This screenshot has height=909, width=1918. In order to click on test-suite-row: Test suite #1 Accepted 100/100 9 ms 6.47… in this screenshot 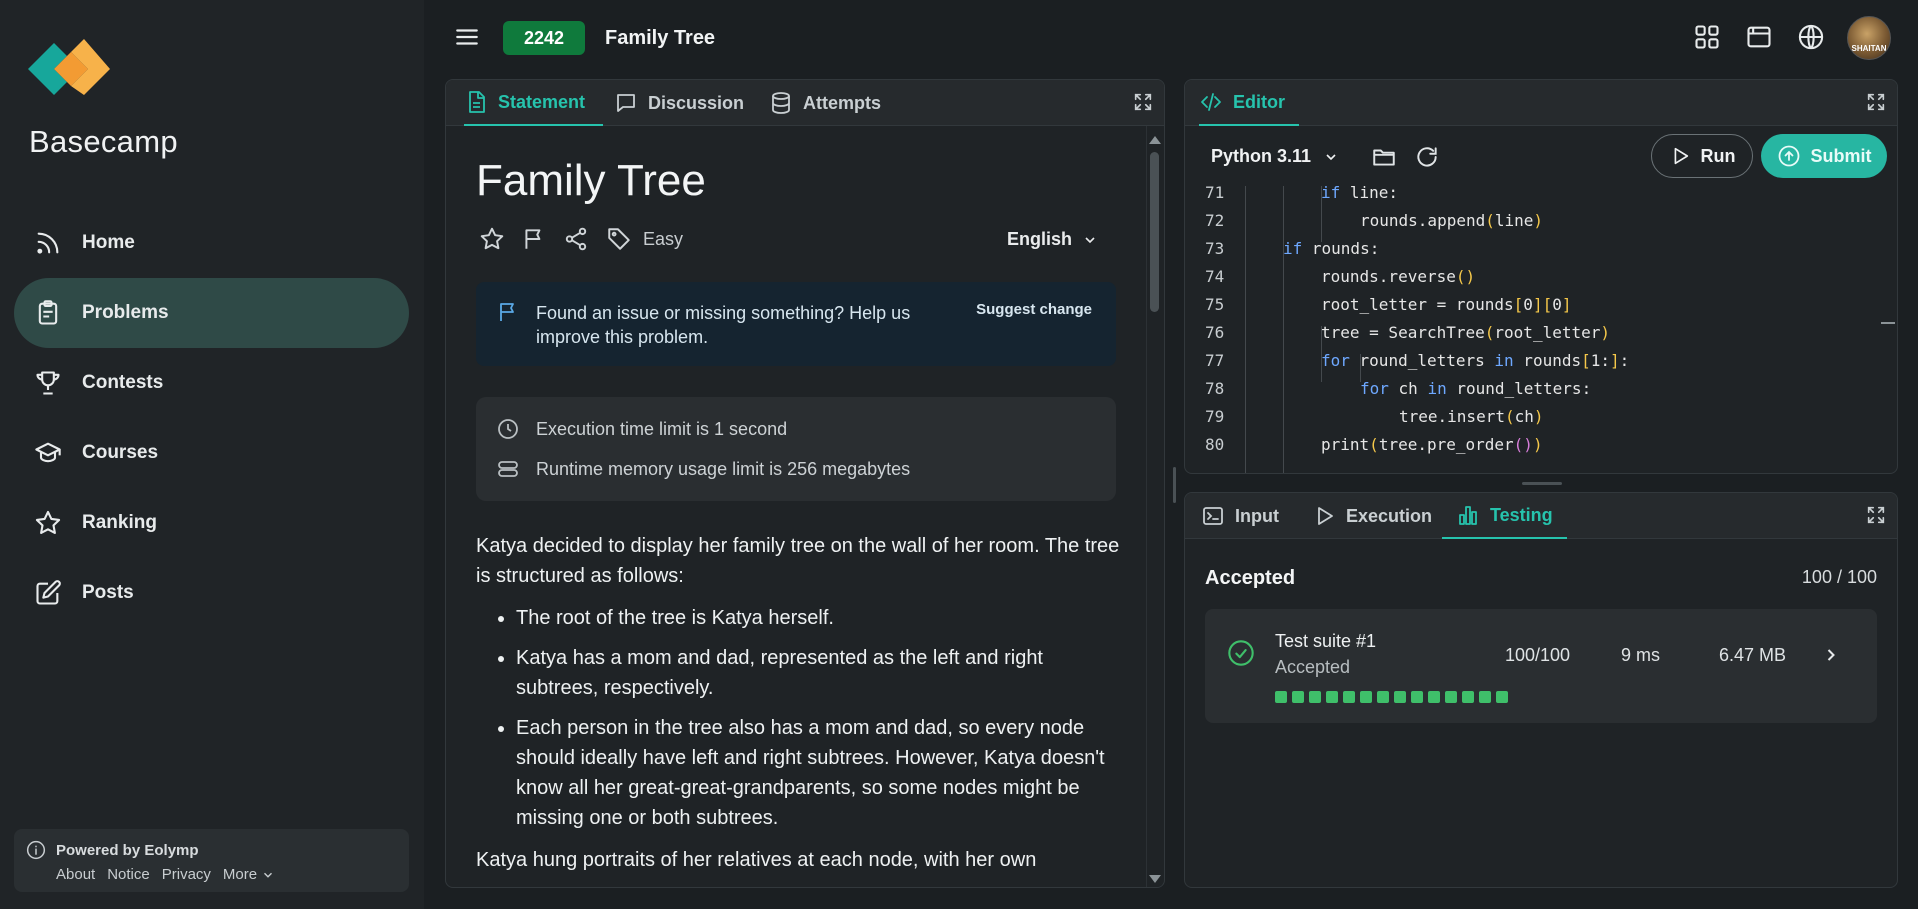, I will do `click(1541, 666)`.